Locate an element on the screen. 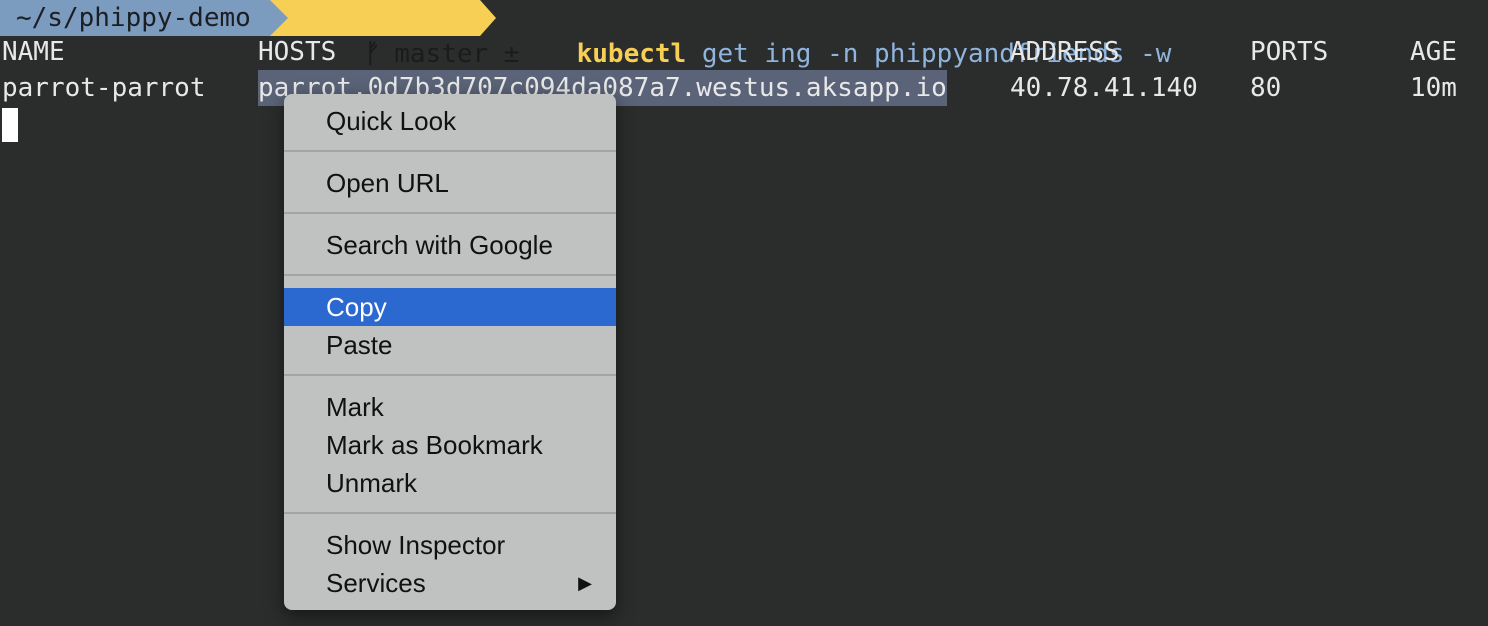 The height and width of the screenshot is (626, 1488). terminal-cursor is located at coordinates (10, 125).